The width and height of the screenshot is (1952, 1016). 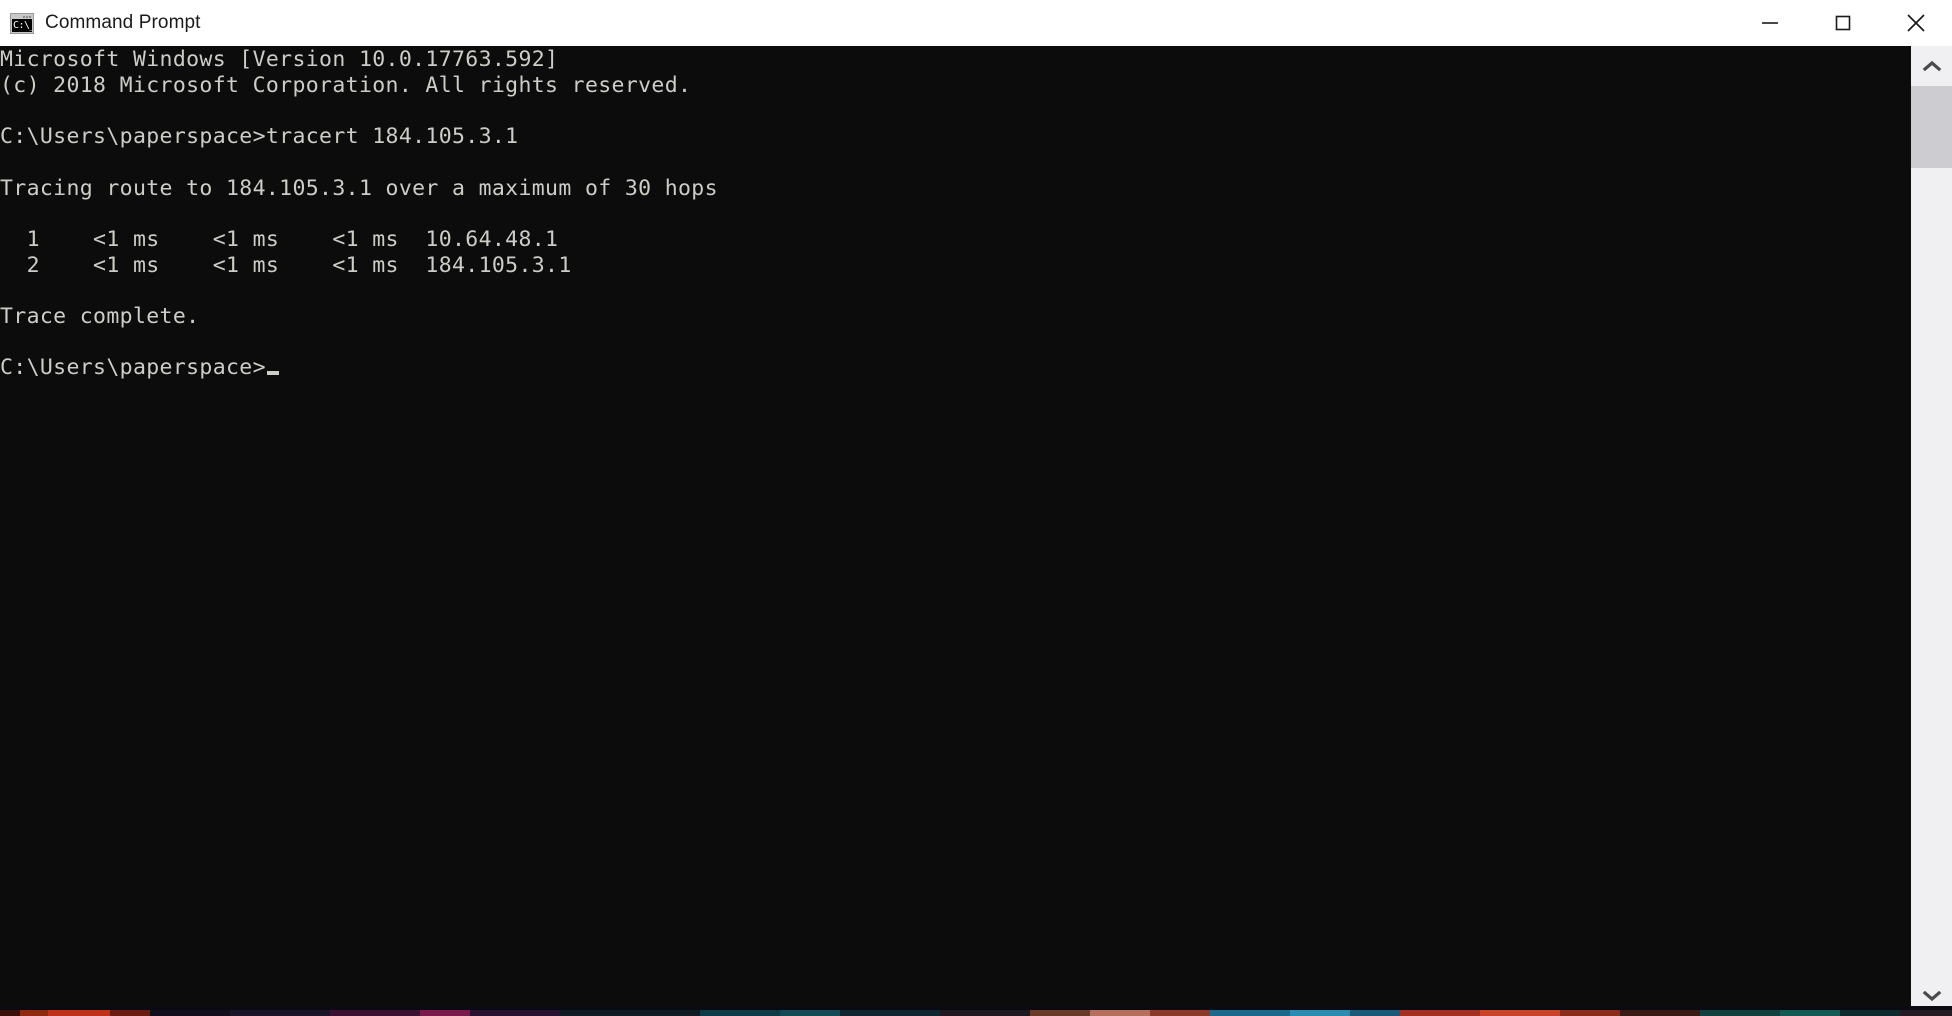 I want to click on scrollbar-track, so click(x=1931, y=531).